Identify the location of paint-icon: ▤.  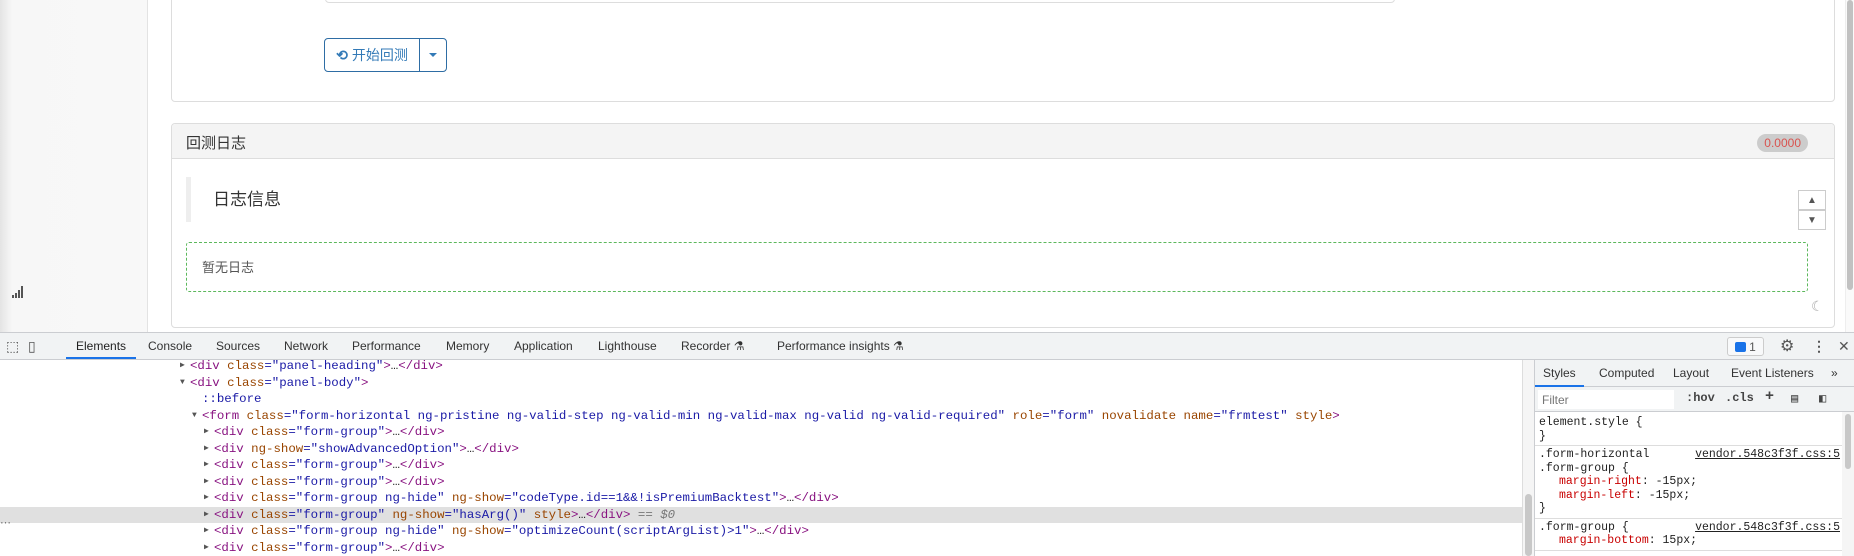
(1794, 398).